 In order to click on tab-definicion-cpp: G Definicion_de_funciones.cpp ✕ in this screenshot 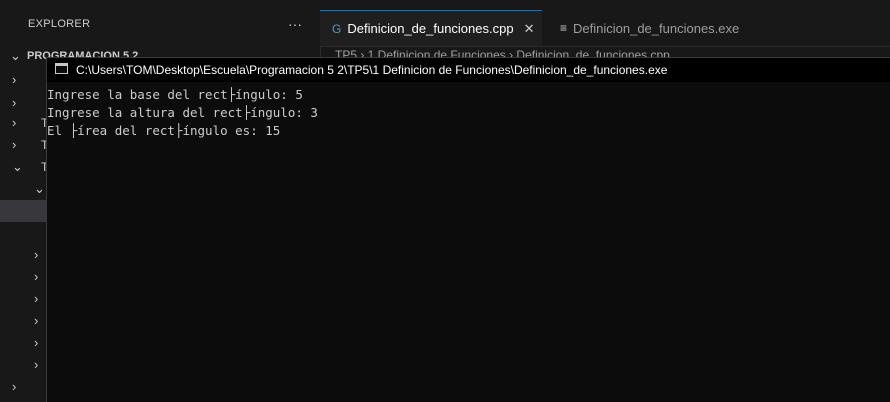, I will do `click(431, 28)`.